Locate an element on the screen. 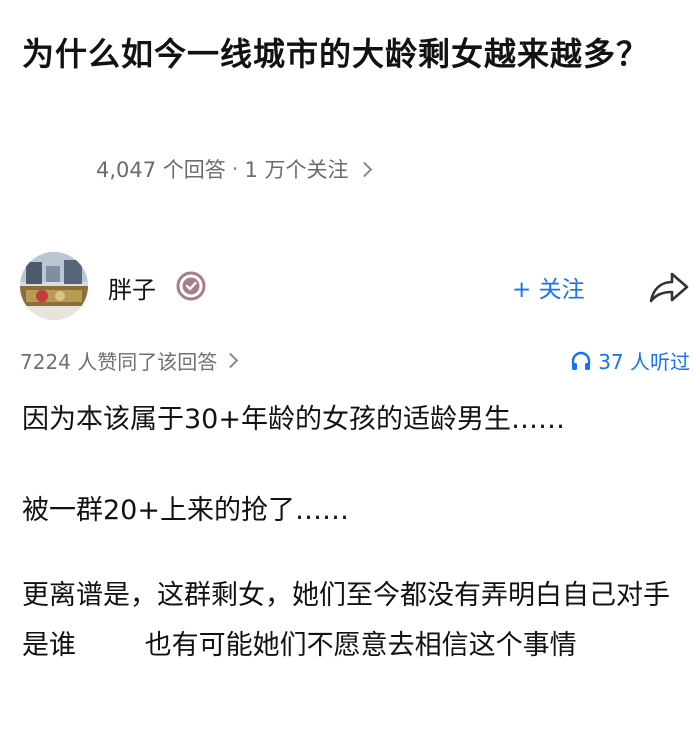 This screenshot has width=696, height=736. follow-button: + 关注 is located at coordinates (548, 287).